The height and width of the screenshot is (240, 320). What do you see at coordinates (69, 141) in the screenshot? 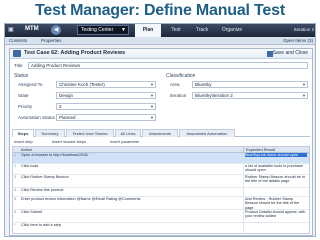
I see `insert-shared-steps-button: Insert shared steps` at bounding box center [69, 141].